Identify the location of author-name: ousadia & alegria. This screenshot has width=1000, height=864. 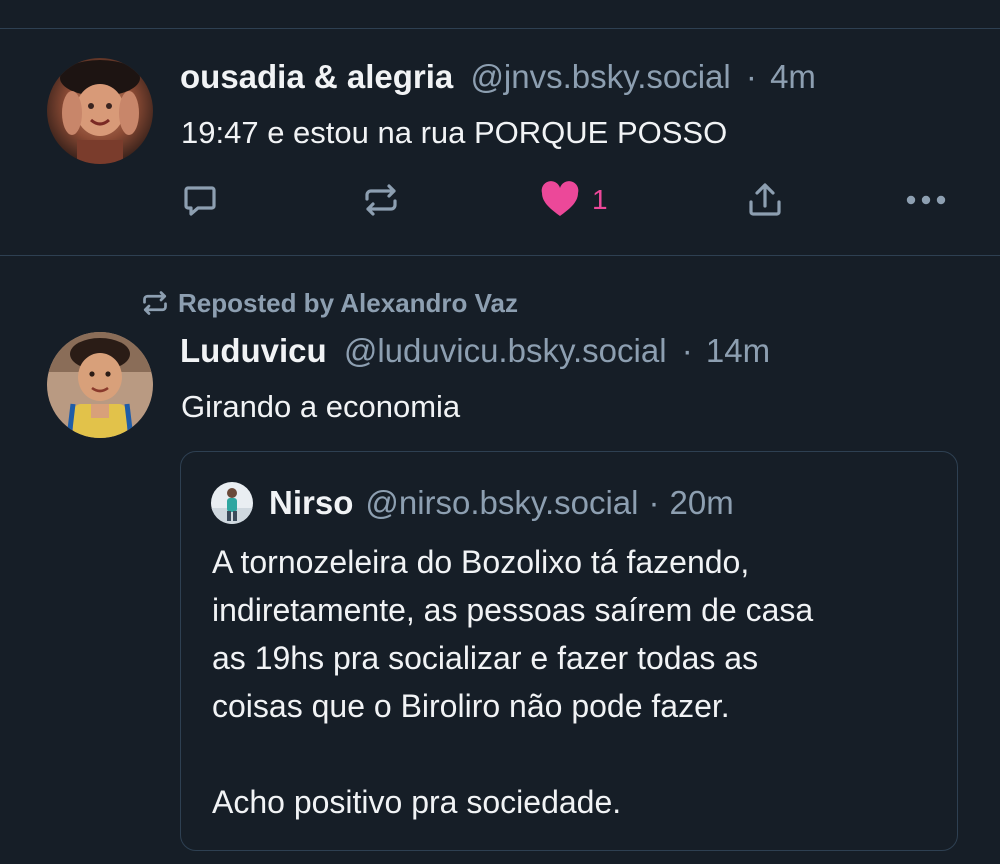
(316, 76).